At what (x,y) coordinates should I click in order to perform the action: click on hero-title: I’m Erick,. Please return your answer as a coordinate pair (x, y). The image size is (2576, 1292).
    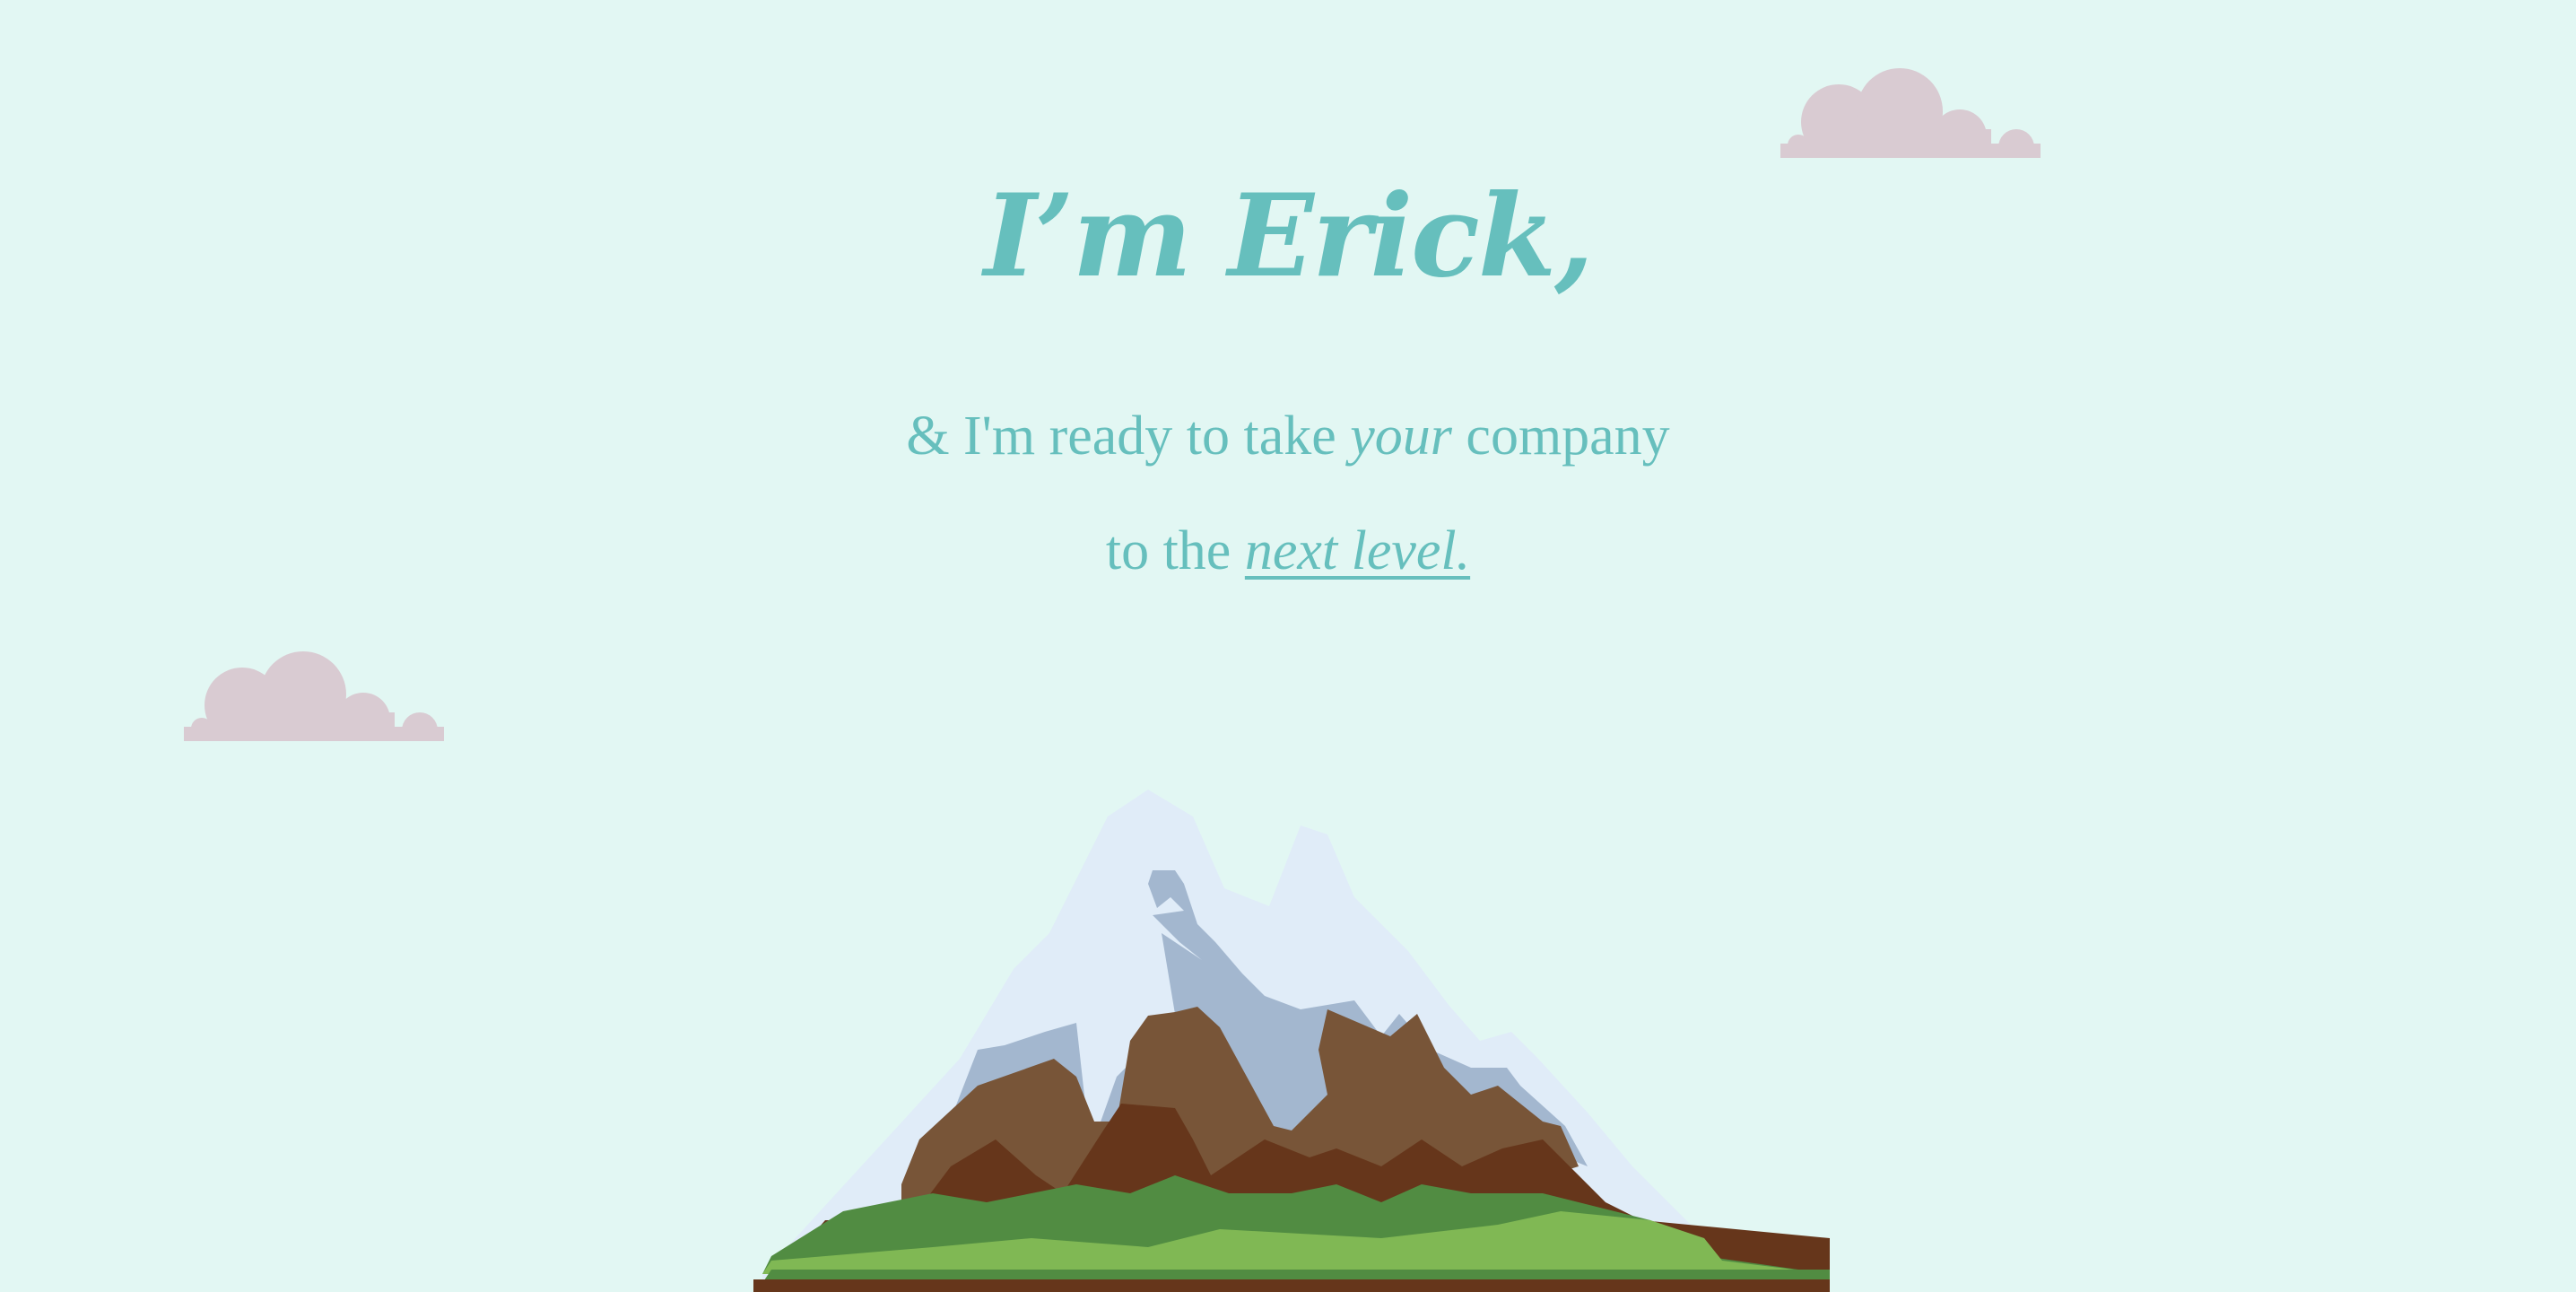
    Looking at the image, I should click on (1288, 236).